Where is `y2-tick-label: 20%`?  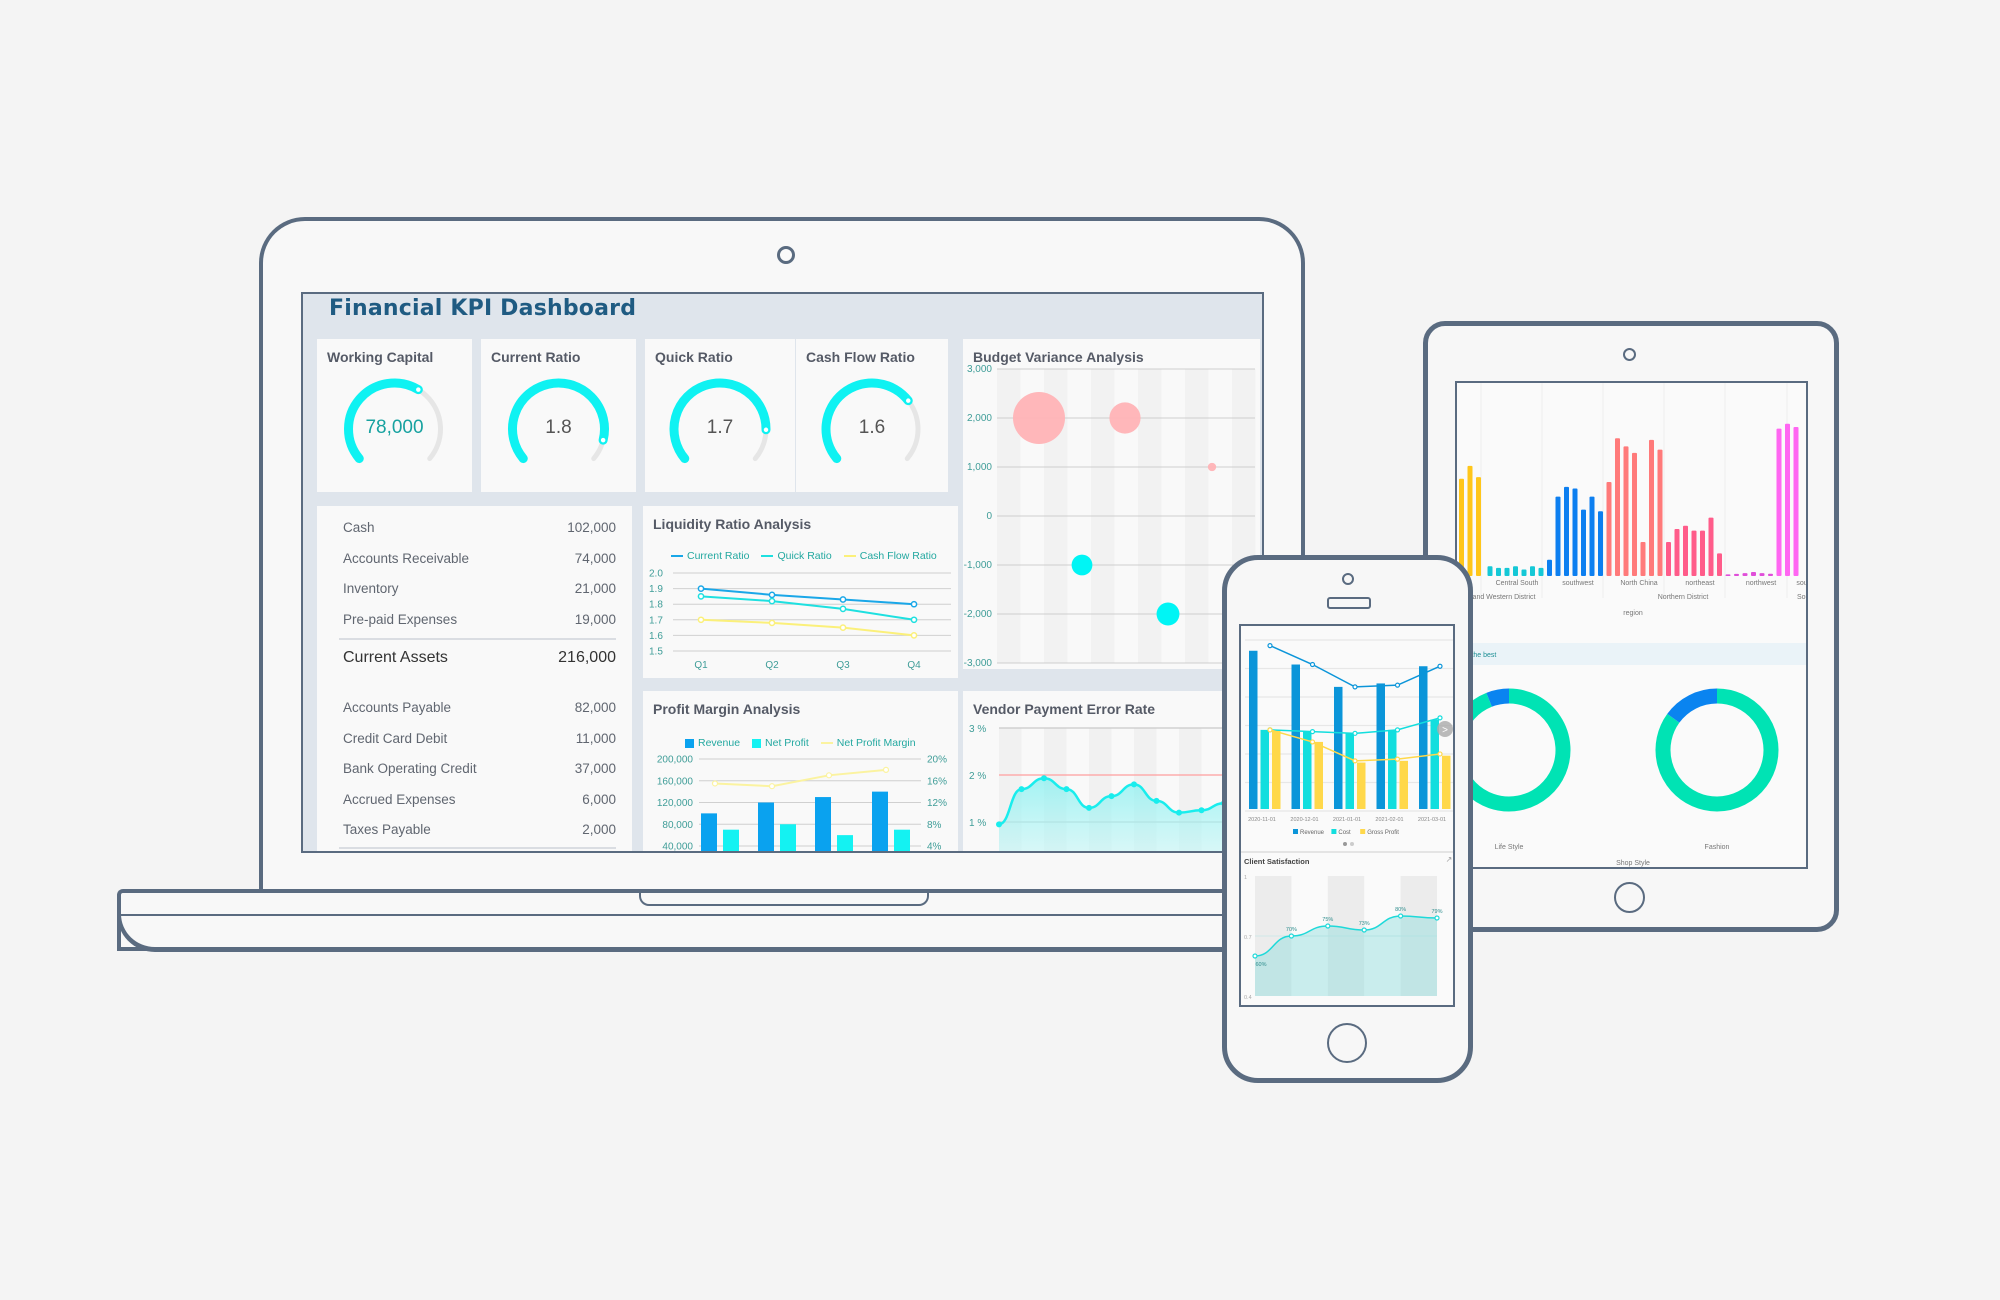
y2-tick-label: 20% is located at coordinates (937, 760).